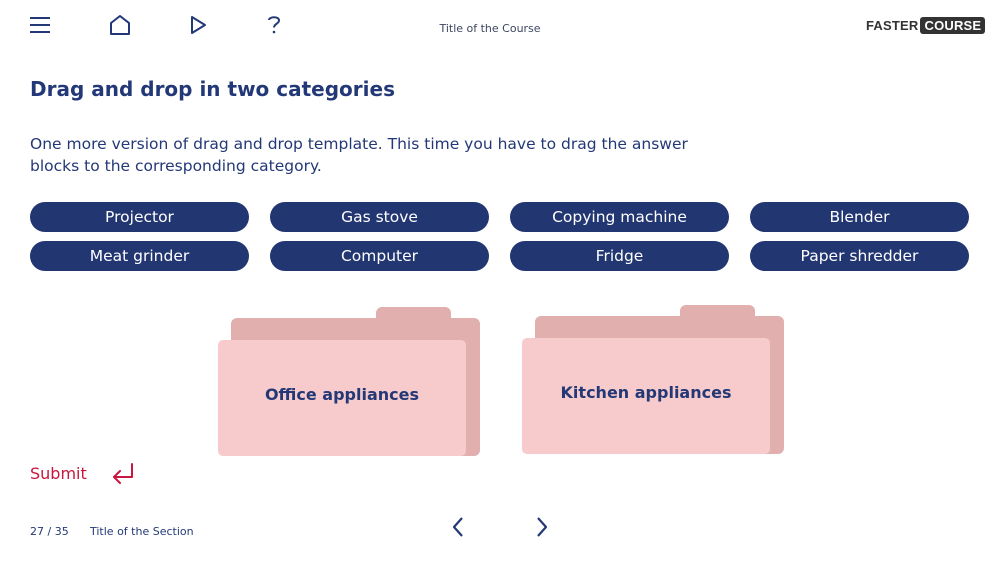  Describe the element at coordinates (859, 256) in the screenshot. I see `answer-block: Paper shredder` at that location.